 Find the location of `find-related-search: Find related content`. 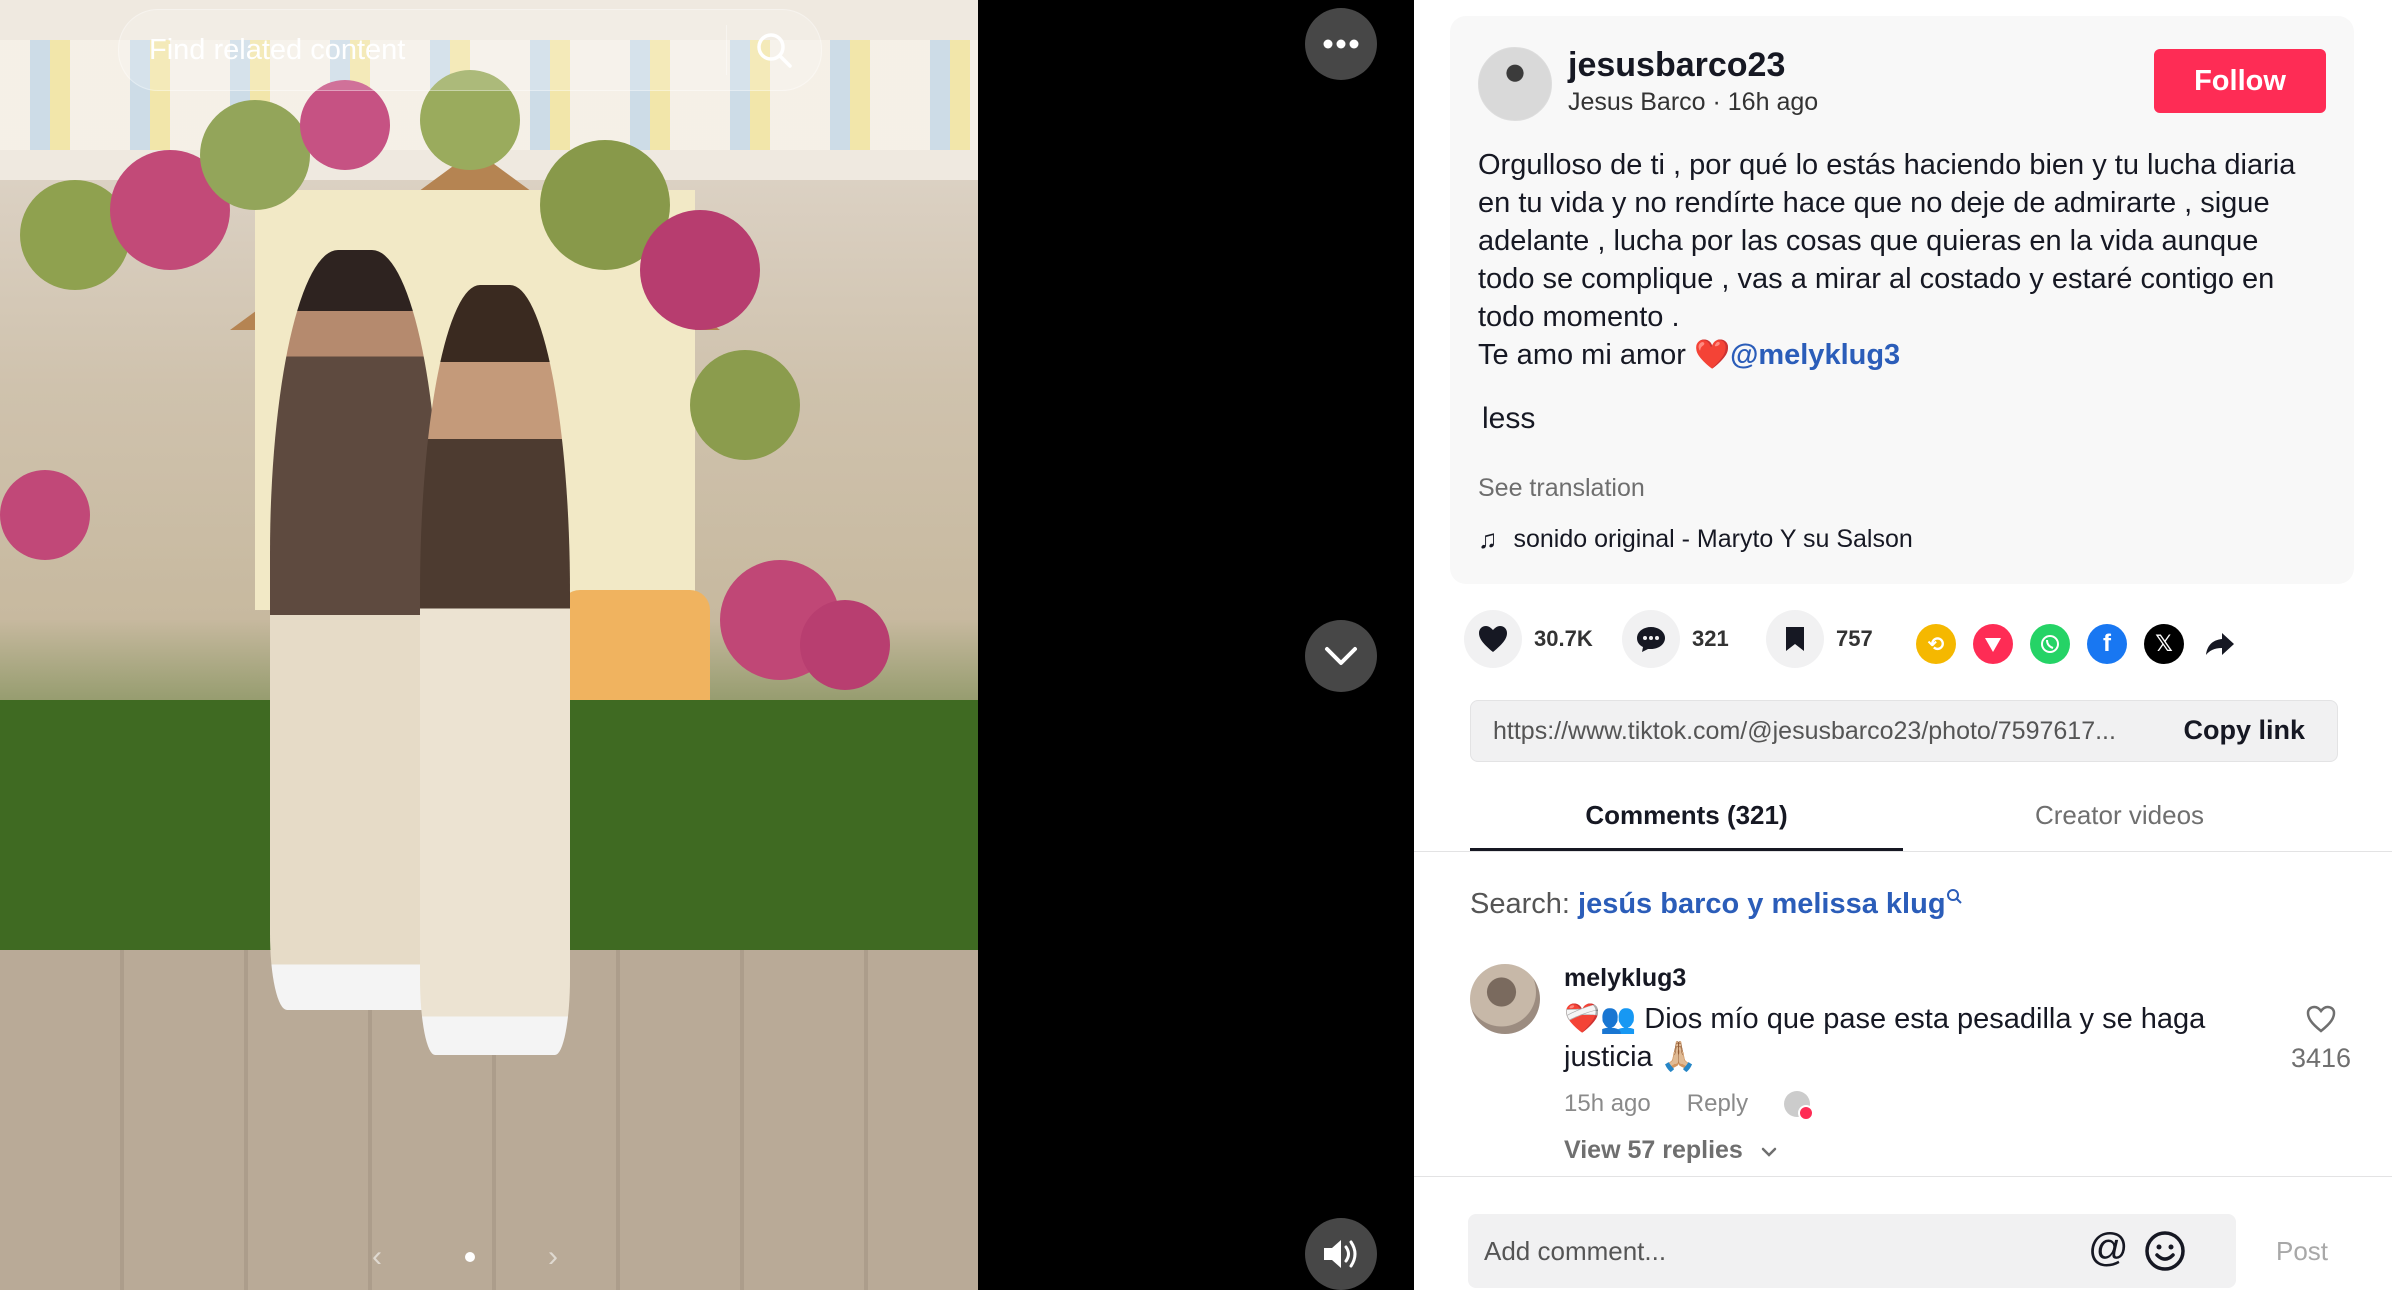

find-related-search: Find related content is located at coordinates (470, 50).